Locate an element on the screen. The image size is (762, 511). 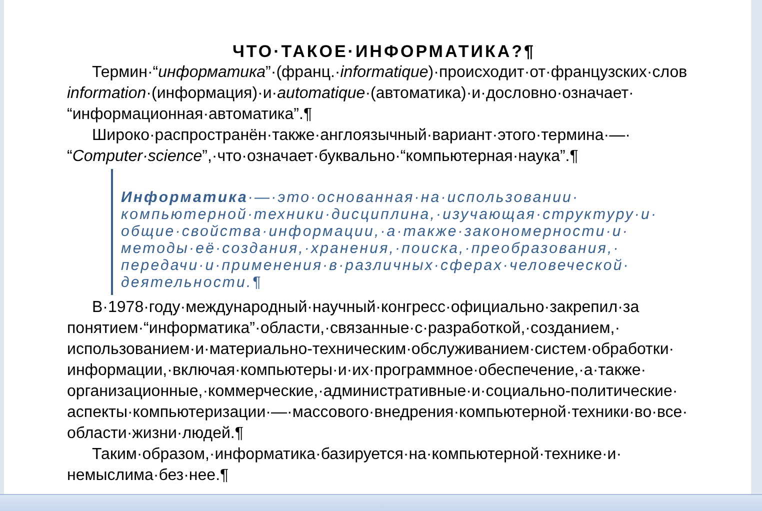
text-line: области·жизни·людей.¶ is located at coordinates (155, 434).